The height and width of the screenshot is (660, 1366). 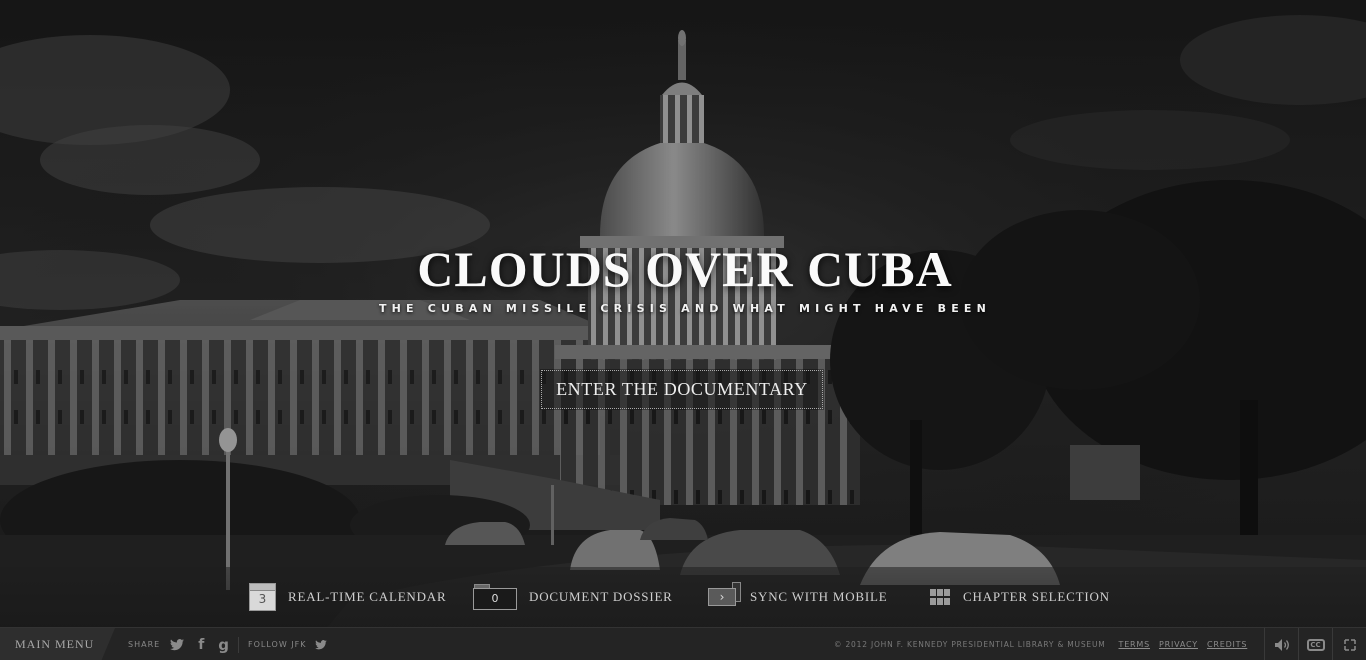 I want to click on dossier-count: 0, so click(x=495, y=598).